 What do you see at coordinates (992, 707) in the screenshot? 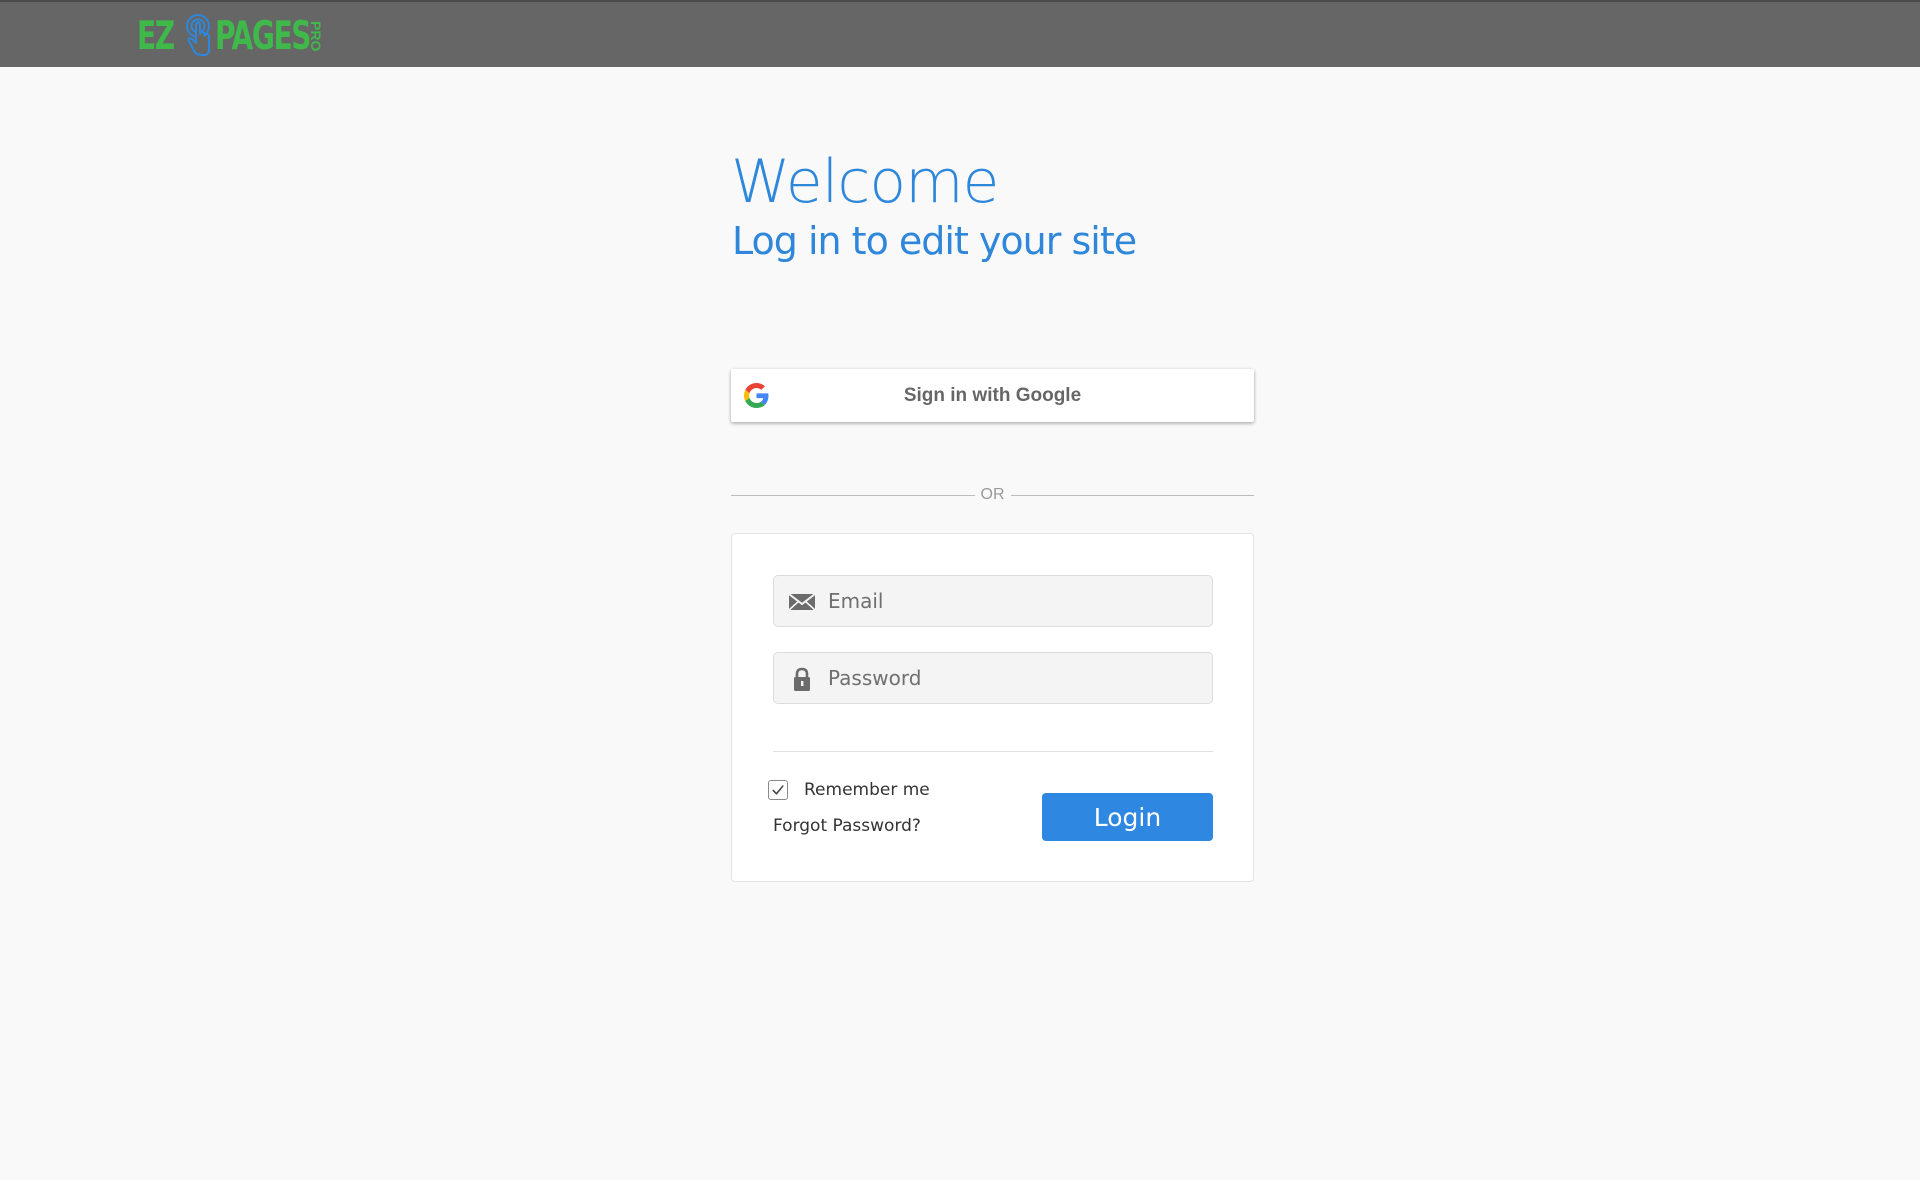
I see `login-card: Remember me Forgot Password? Login` at bounding box center [992, 707].